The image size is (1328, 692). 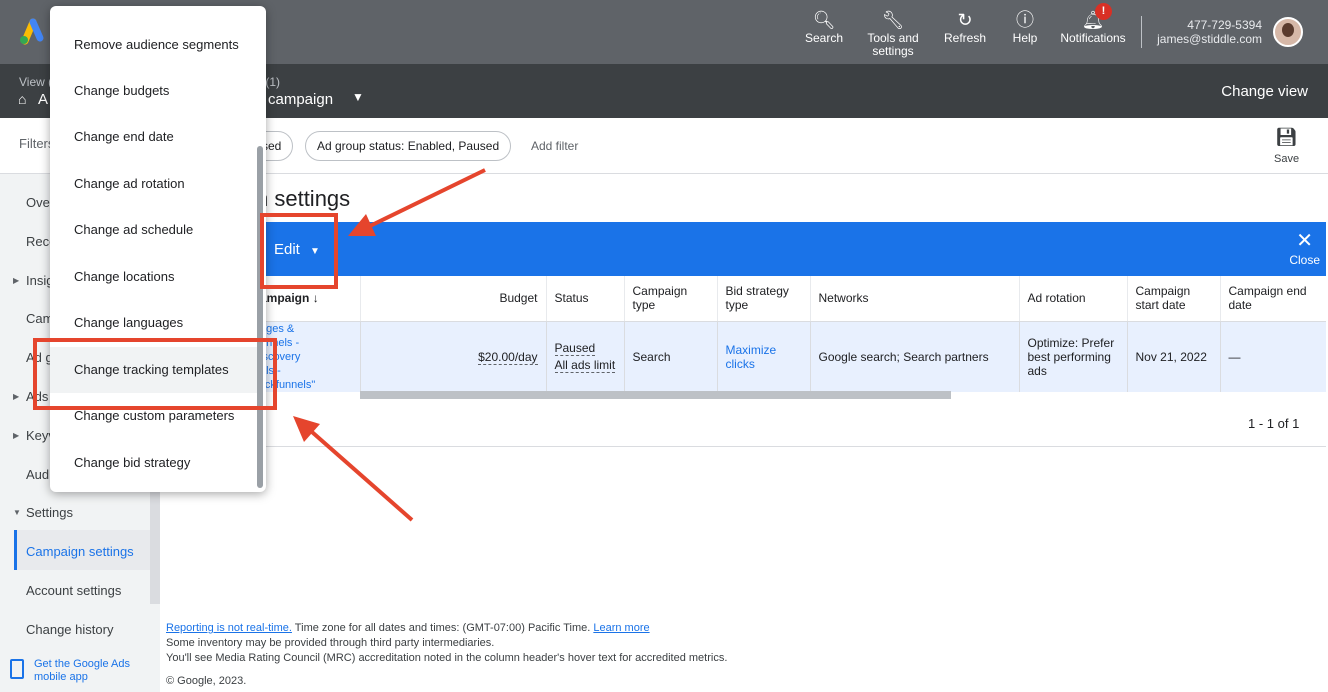 I want to click on learn-more-link: Learn more, so click(x=621, y=628).